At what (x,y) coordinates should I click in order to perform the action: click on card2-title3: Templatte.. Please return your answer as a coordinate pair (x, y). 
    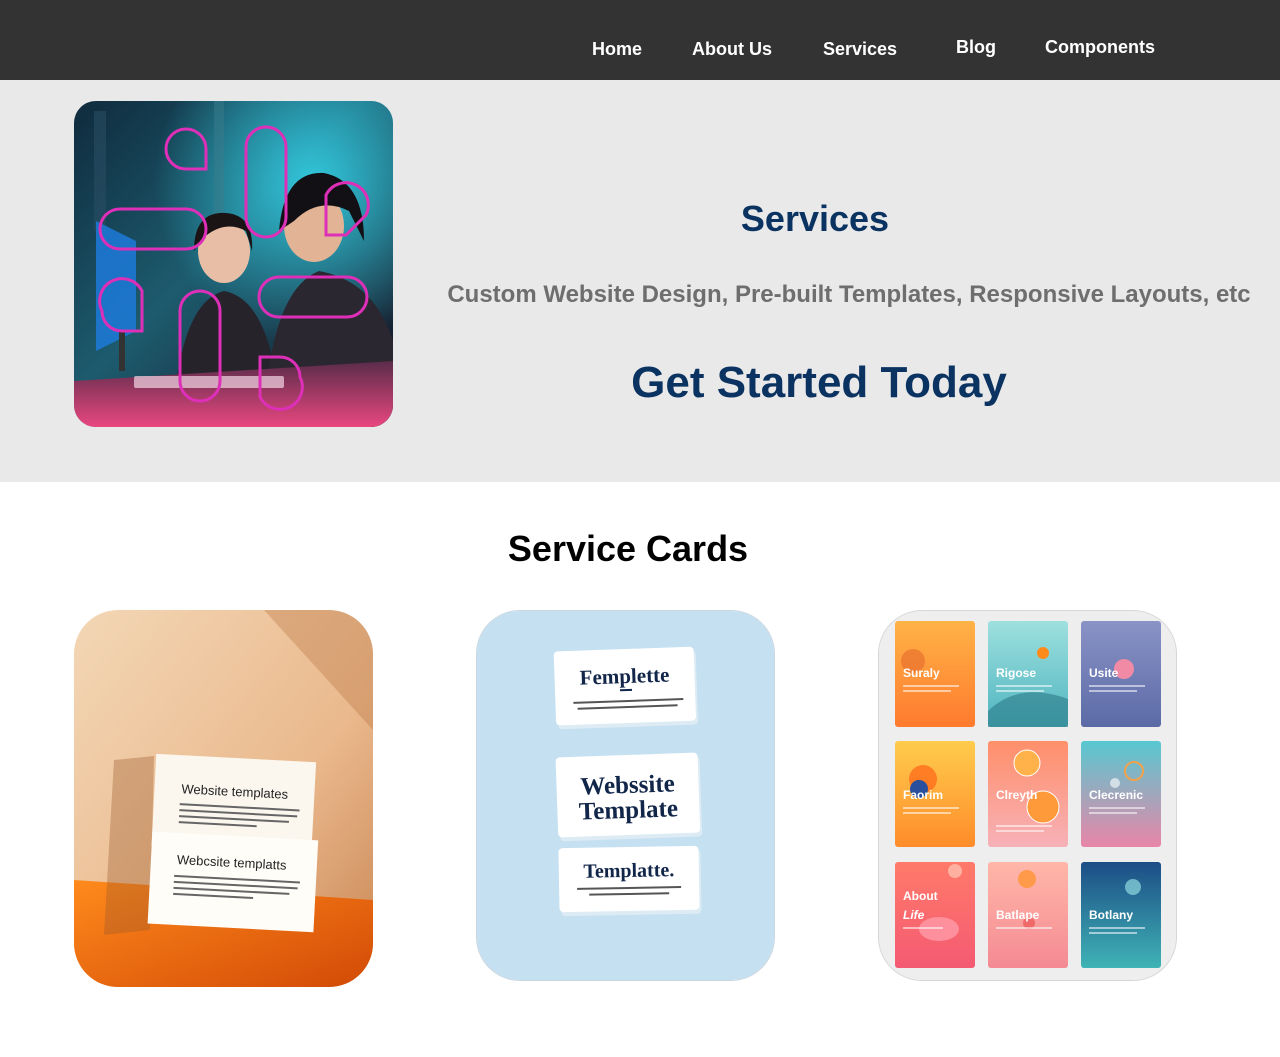
    Looking at the image, I should click on (628, 871).